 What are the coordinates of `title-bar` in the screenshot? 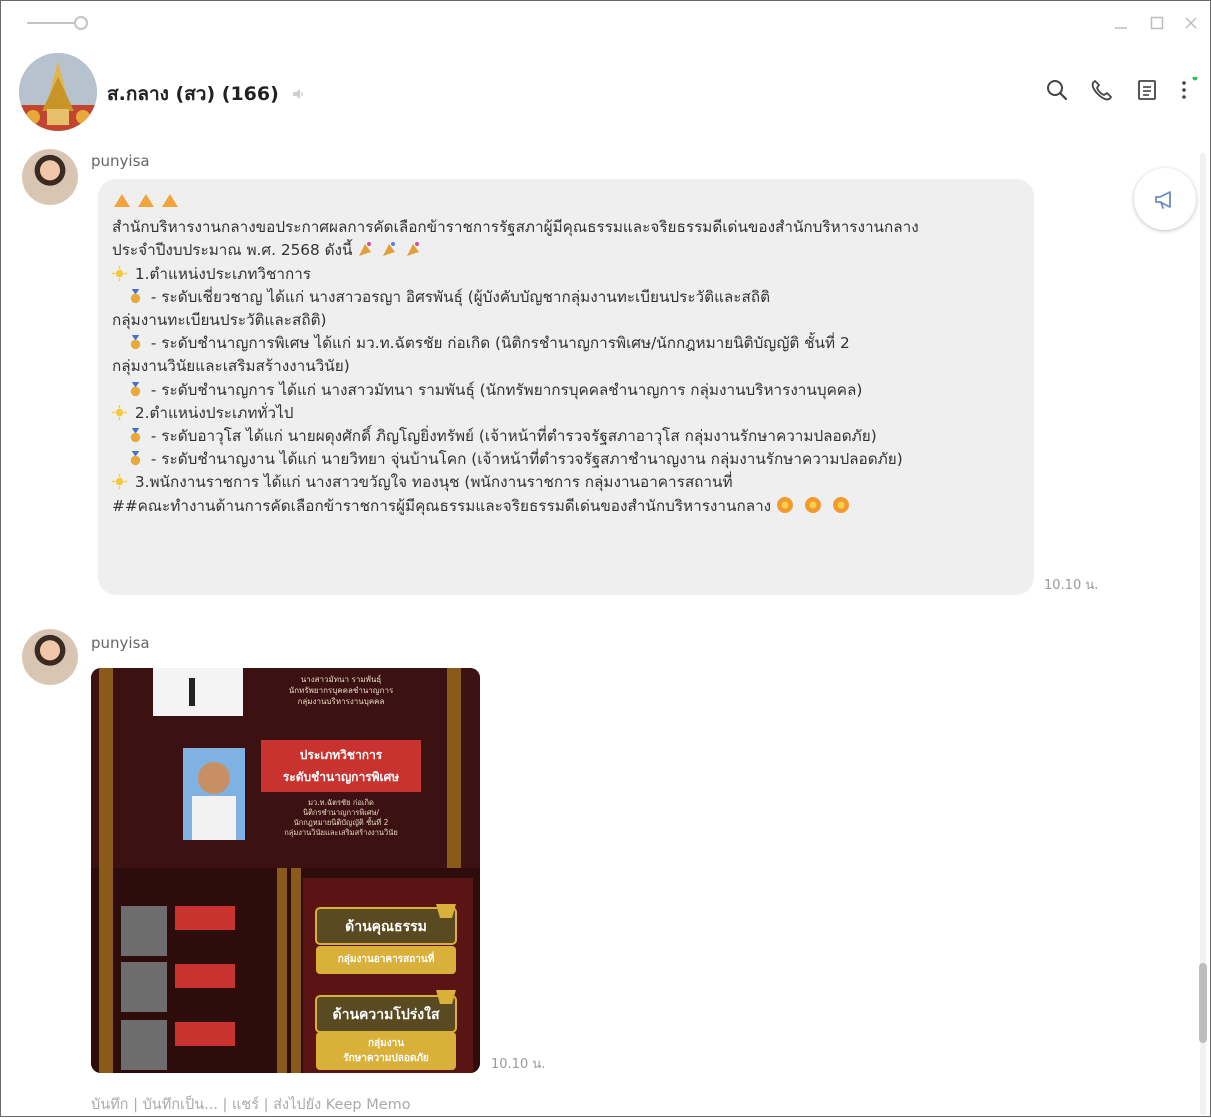 It's located at (605, 21).